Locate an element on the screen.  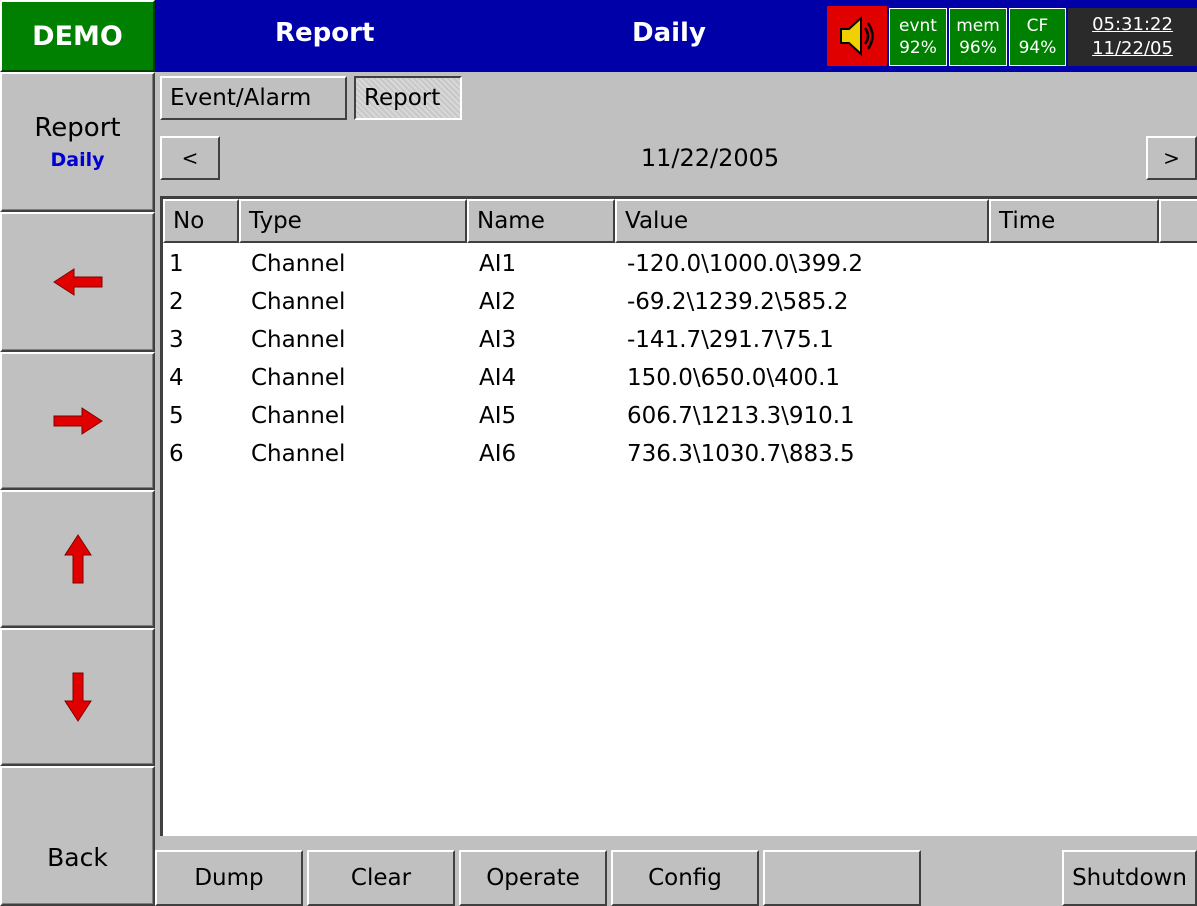
column-header-value: Value is located at coordinates (802, 221).